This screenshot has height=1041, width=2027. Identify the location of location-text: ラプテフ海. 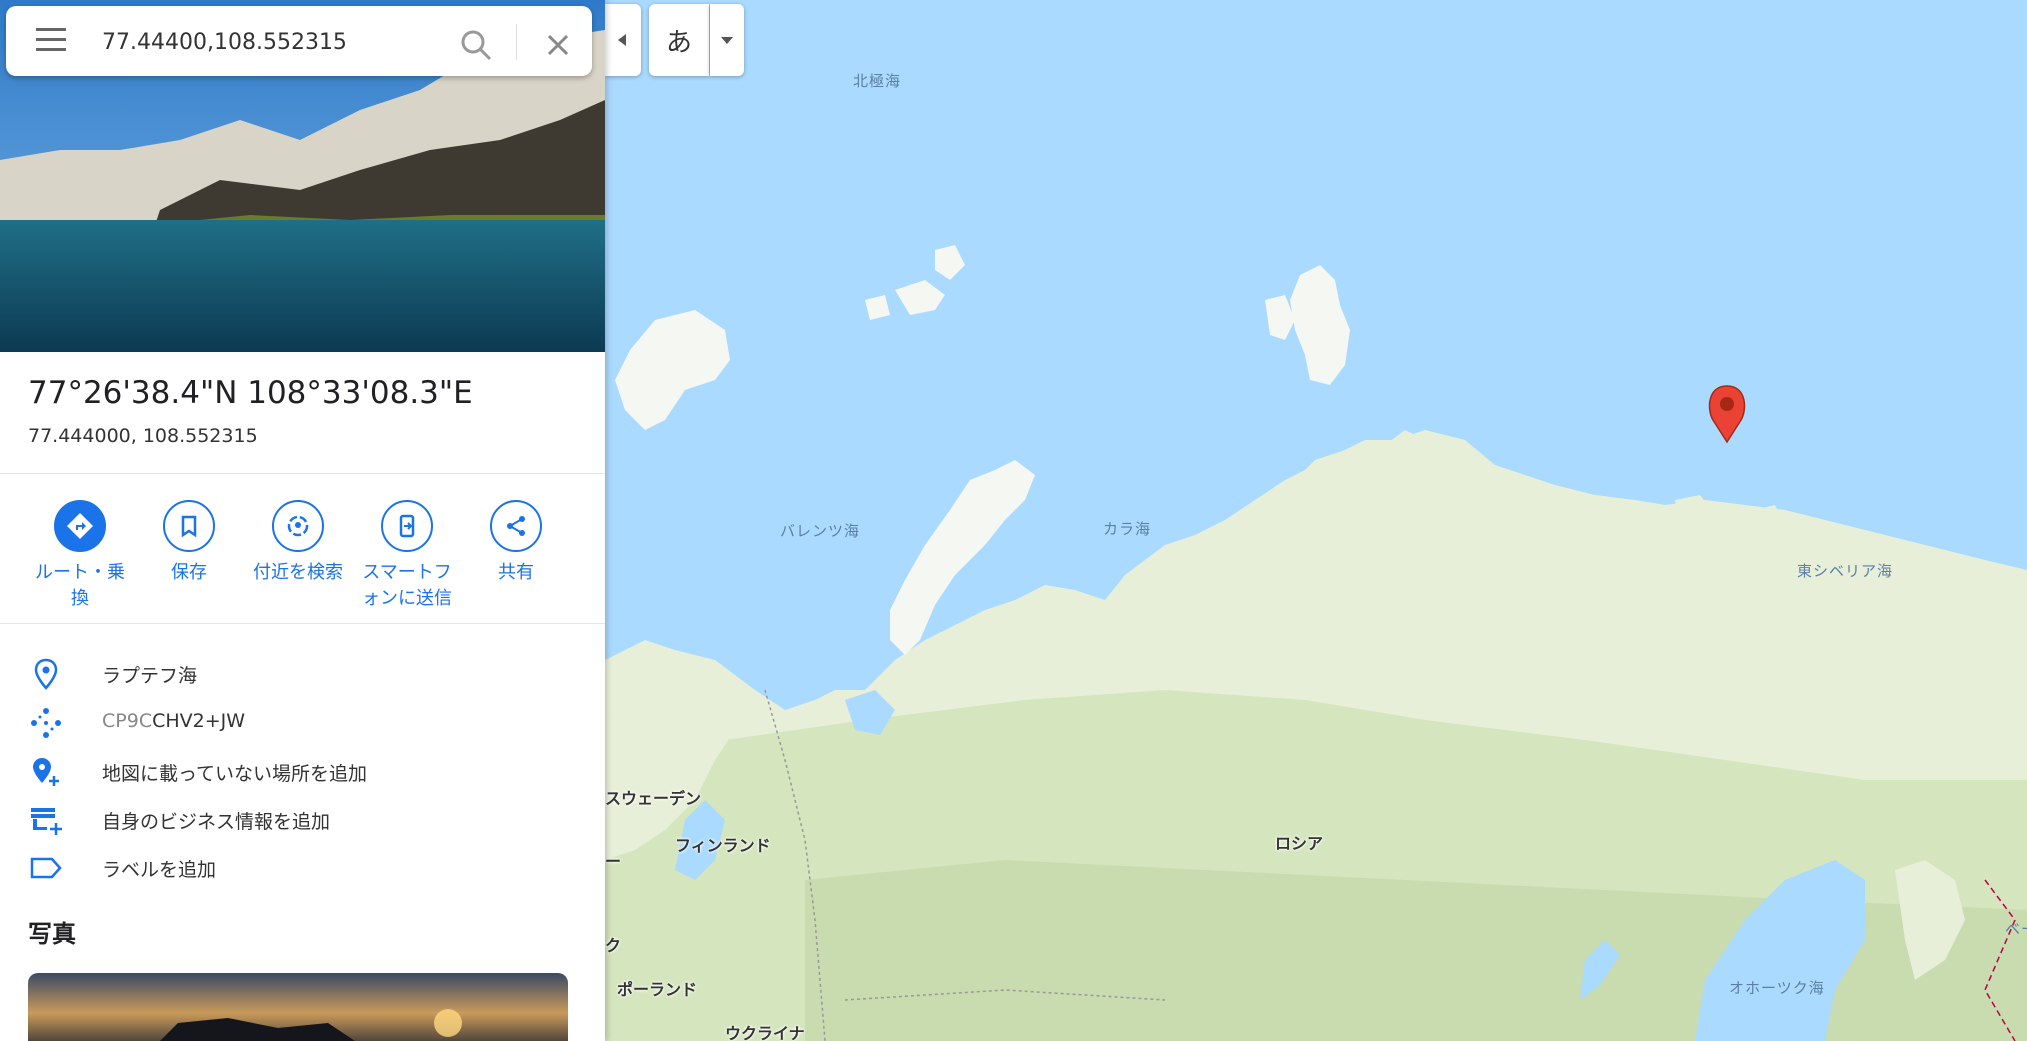
(150, 676).